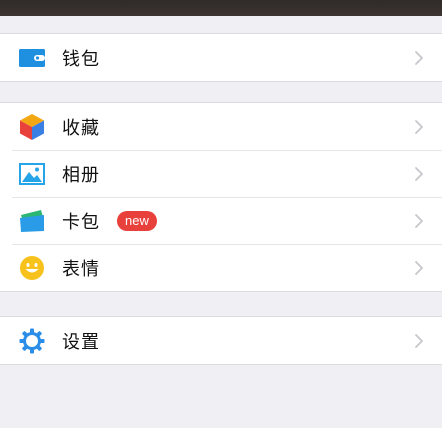 Image resolution: width=442 pixels, height=428 pixels. What do you see at coordinates (221, 173) in the screenshot?
I see `menu-item-album: 相册` at bounding box center [221, 173].